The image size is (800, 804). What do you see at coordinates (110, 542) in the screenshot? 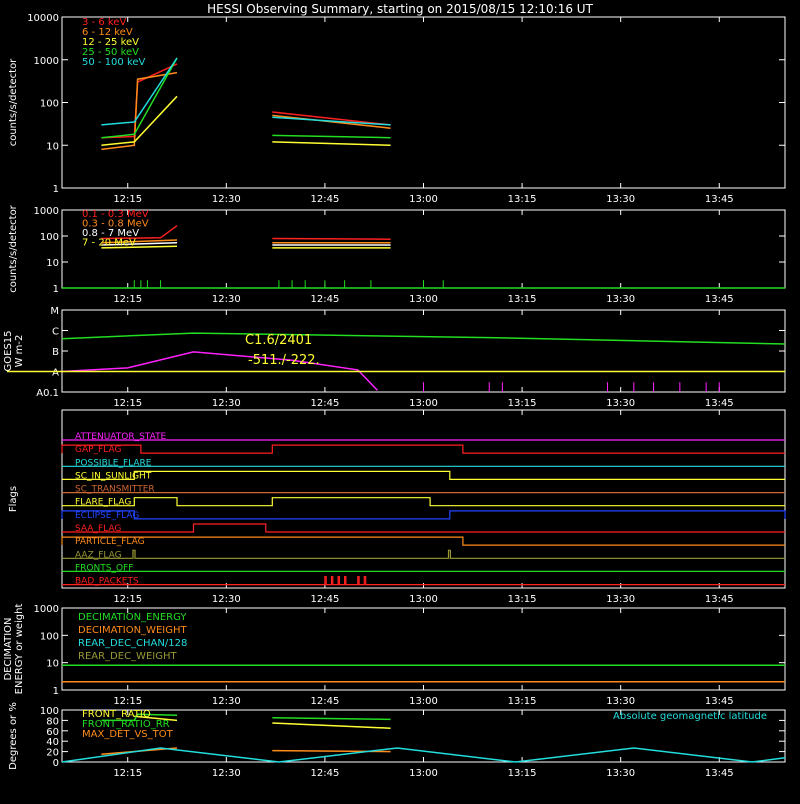
I see `flag-label: PARTICLE_FLAG` at bounding box center [110, 542].